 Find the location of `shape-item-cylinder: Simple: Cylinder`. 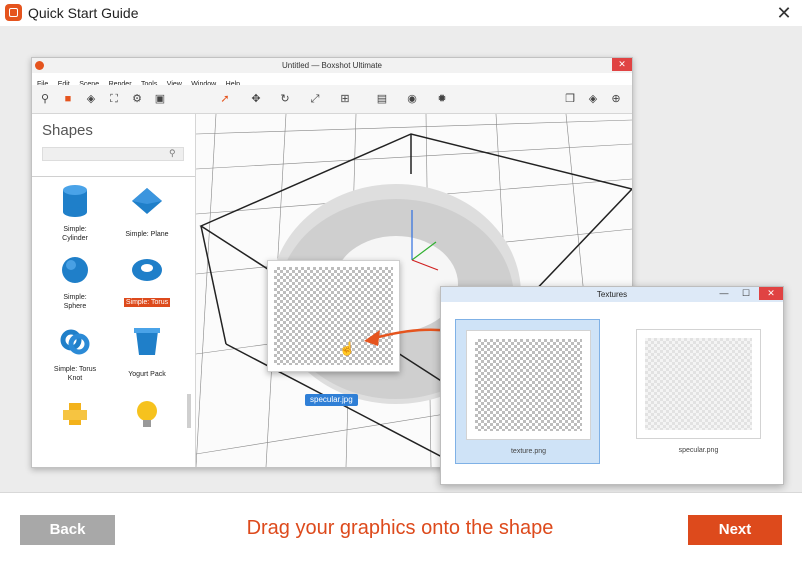

shape-item-cylinder: Simple: Cylinder is located at coordinates (75, 214).